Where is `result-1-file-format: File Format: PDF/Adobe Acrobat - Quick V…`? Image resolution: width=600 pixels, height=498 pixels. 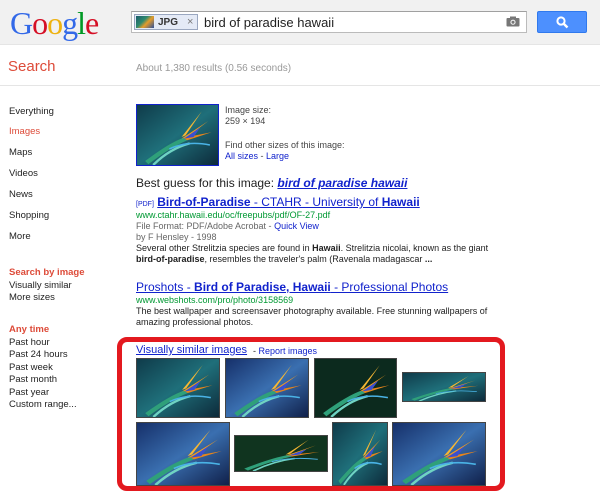 result-1-file-format: File Format: PDF/Adobe Acrobat - Quick V… is located at coordinates (227, 226).